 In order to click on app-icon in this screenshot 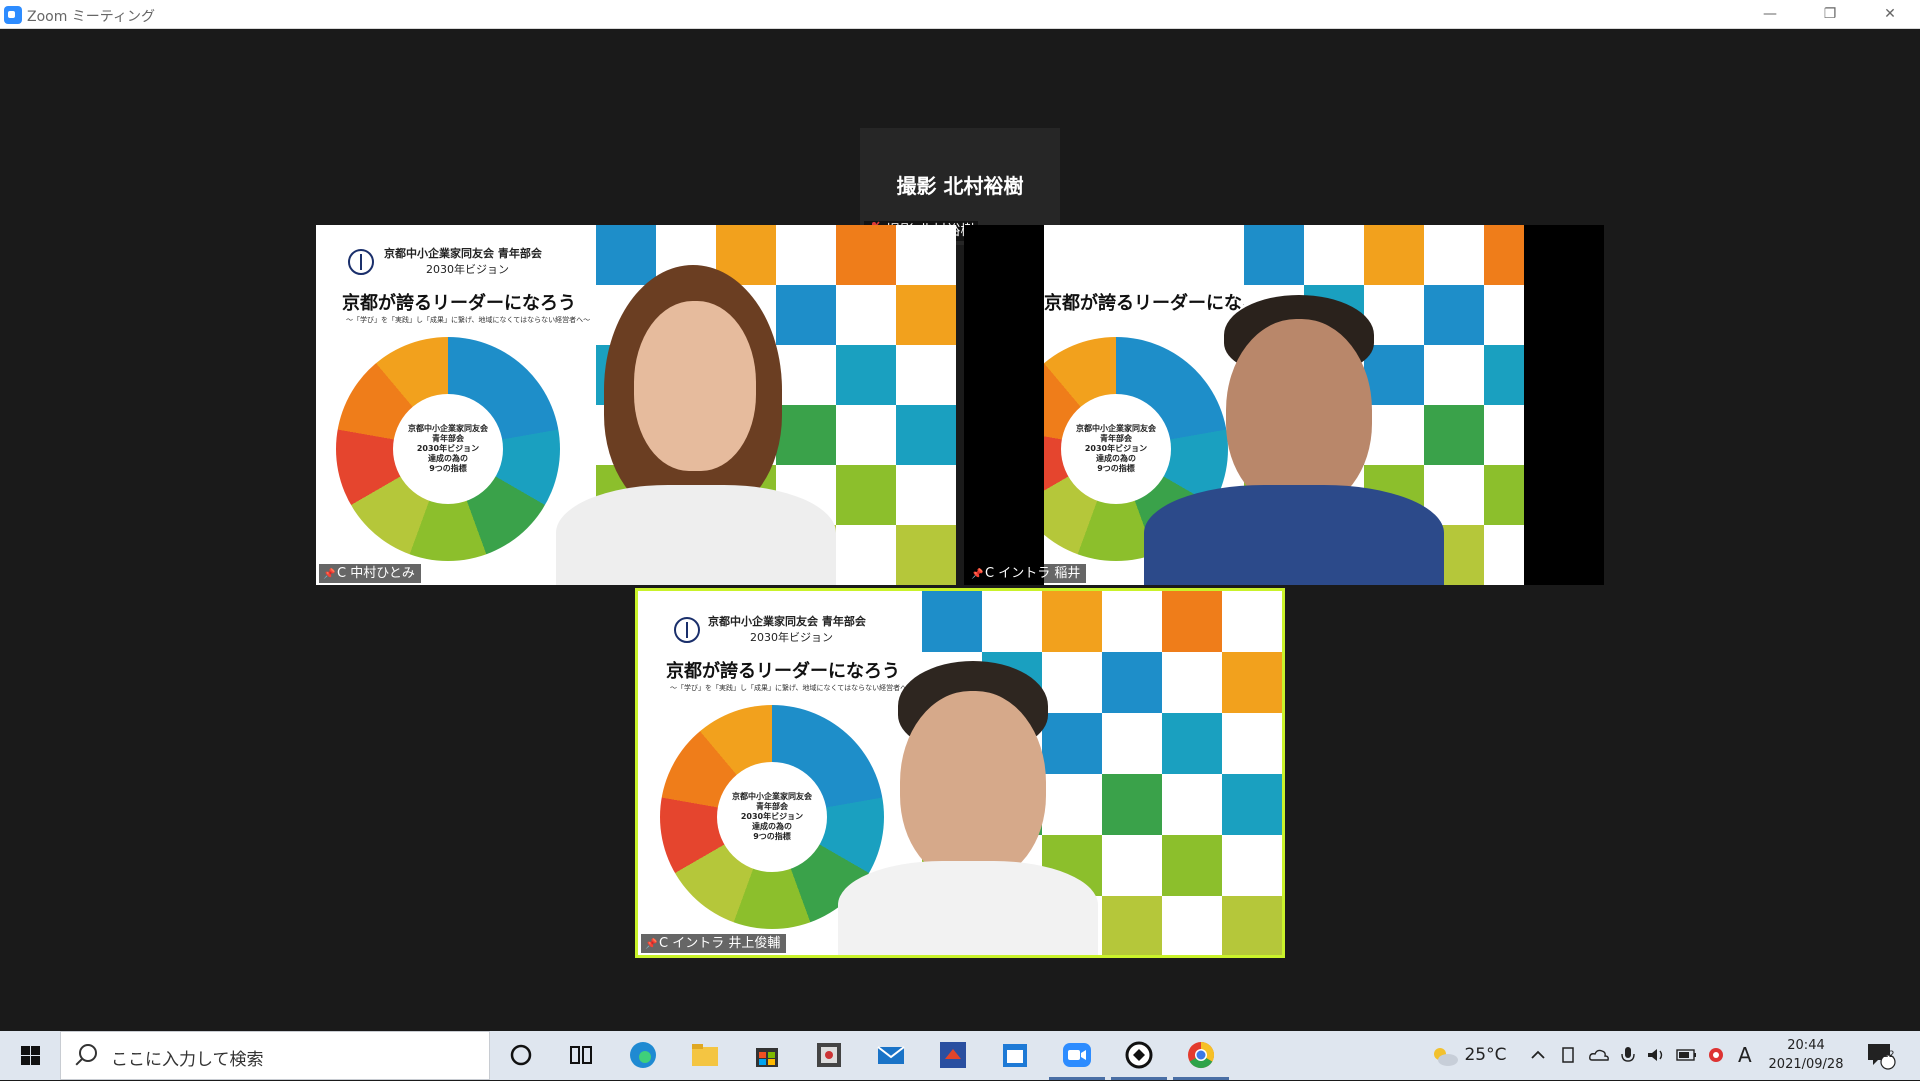, I will do `click(953, 1055)`.